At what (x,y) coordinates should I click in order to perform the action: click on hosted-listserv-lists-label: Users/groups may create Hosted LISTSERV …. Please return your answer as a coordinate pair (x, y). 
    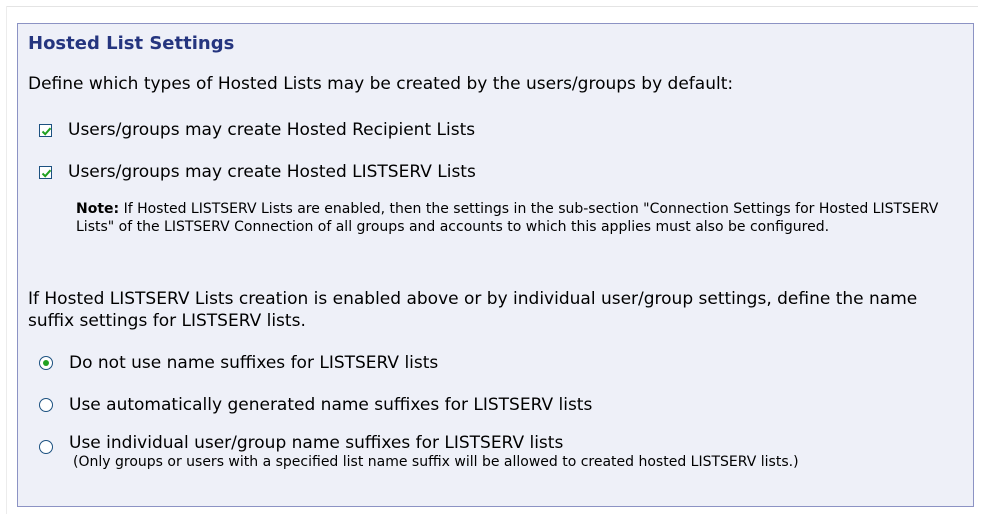
    Looking at the image, I should click on (272, 172).